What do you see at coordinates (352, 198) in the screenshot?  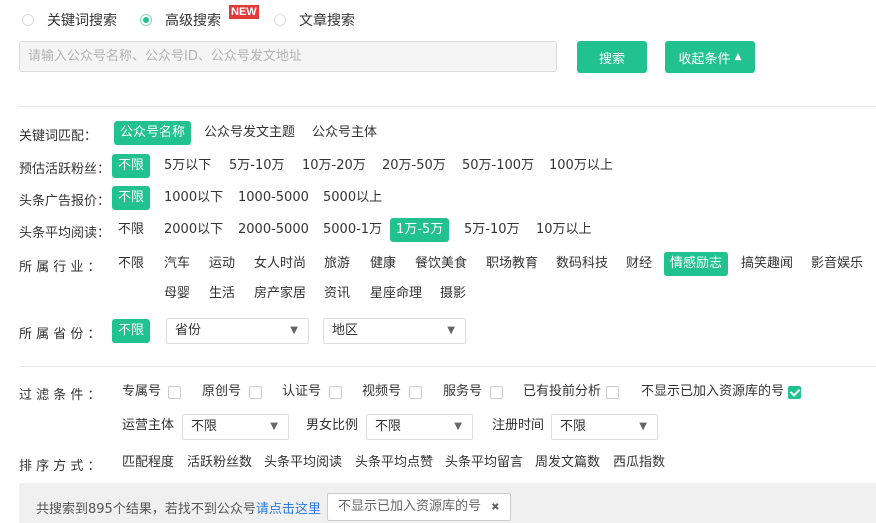 I see `ad-price-option: 5000以上` at bounding box center [352, 198].